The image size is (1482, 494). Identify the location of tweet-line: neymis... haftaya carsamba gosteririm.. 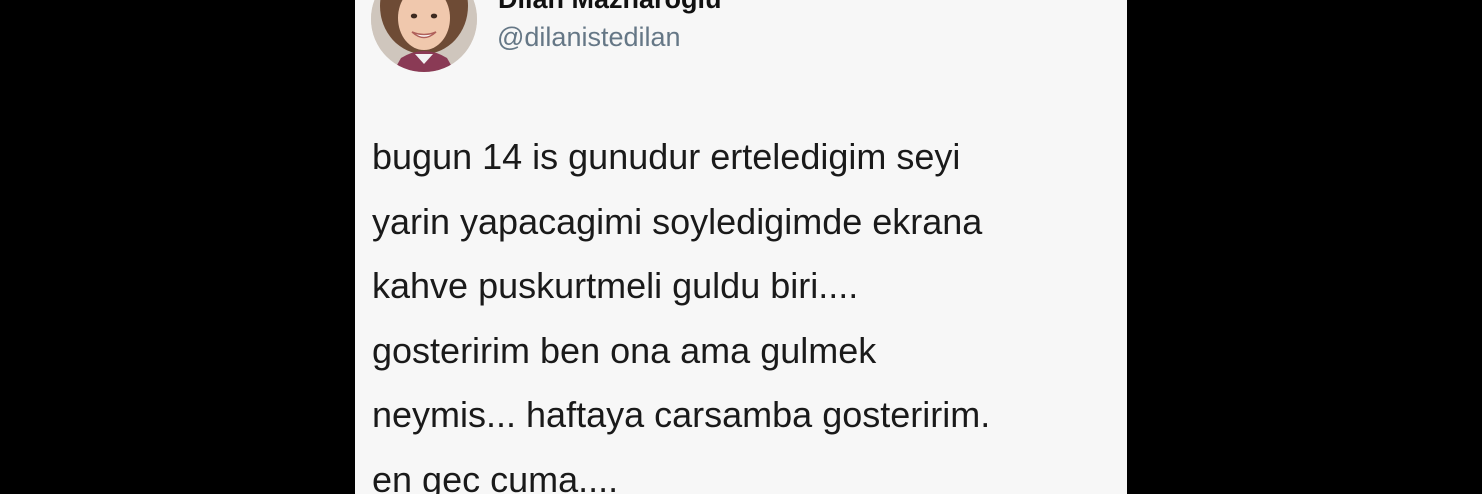
(681, 414).